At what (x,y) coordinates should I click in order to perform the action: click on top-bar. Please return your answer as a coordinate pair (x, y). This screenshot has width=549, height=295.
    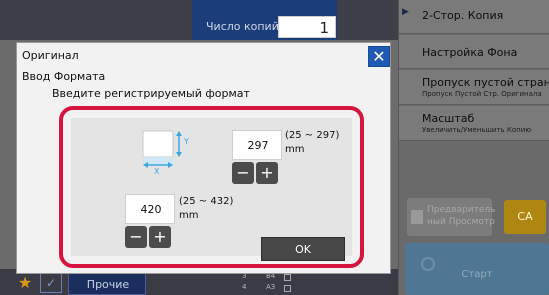
    Looking at the image, I should click on (199, 20).